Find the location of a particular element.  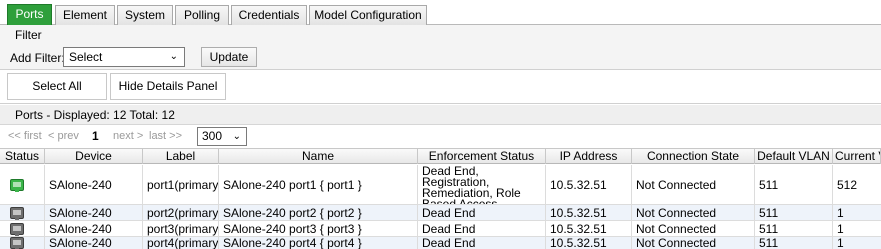

column-header-name: Name is located at coordinates (318, 156).